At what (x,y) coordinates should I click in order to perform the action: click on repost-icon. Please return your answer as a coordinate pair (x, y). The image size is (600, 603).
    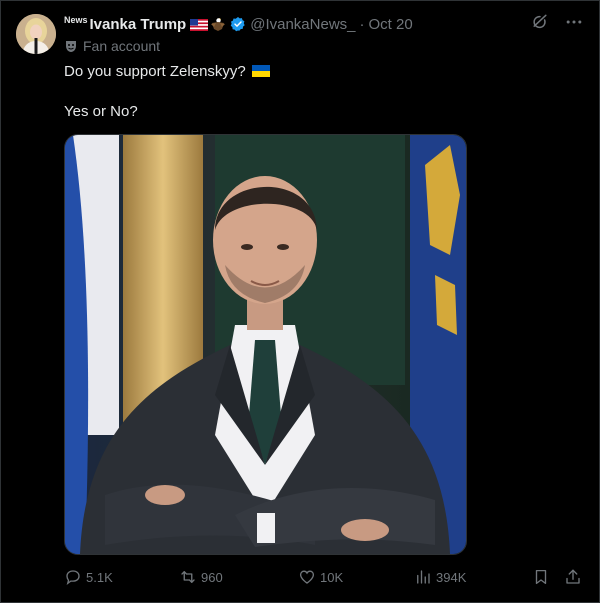
    Looking at the image, I should click on (188, 577).